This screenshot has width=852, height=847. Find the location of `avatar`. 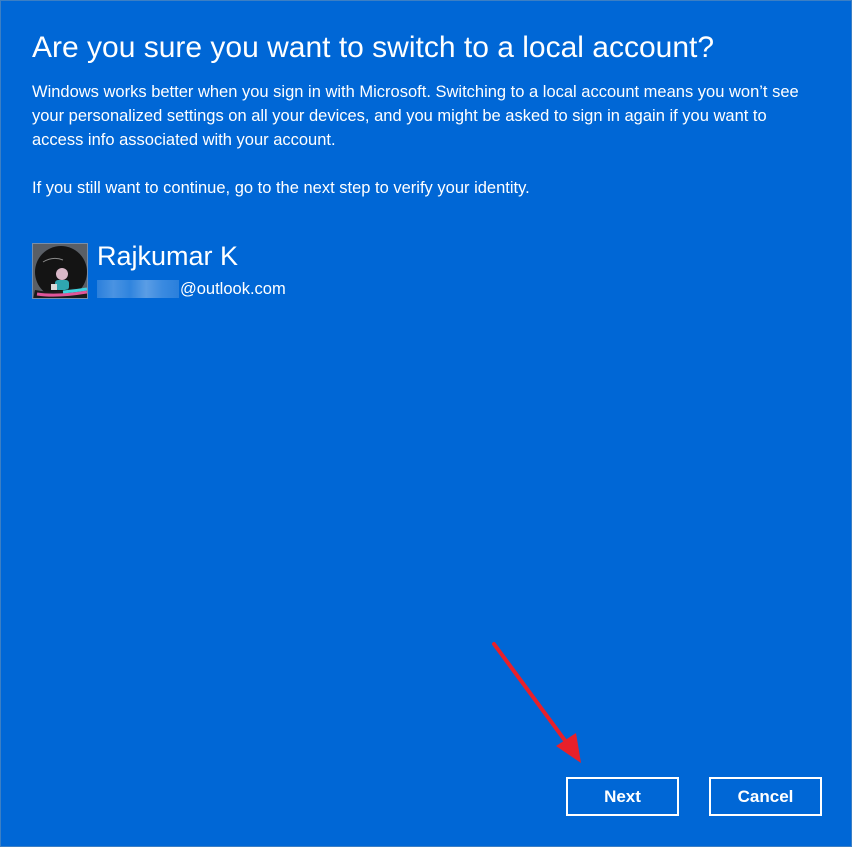

avatar is located at coordinates (60, 271).